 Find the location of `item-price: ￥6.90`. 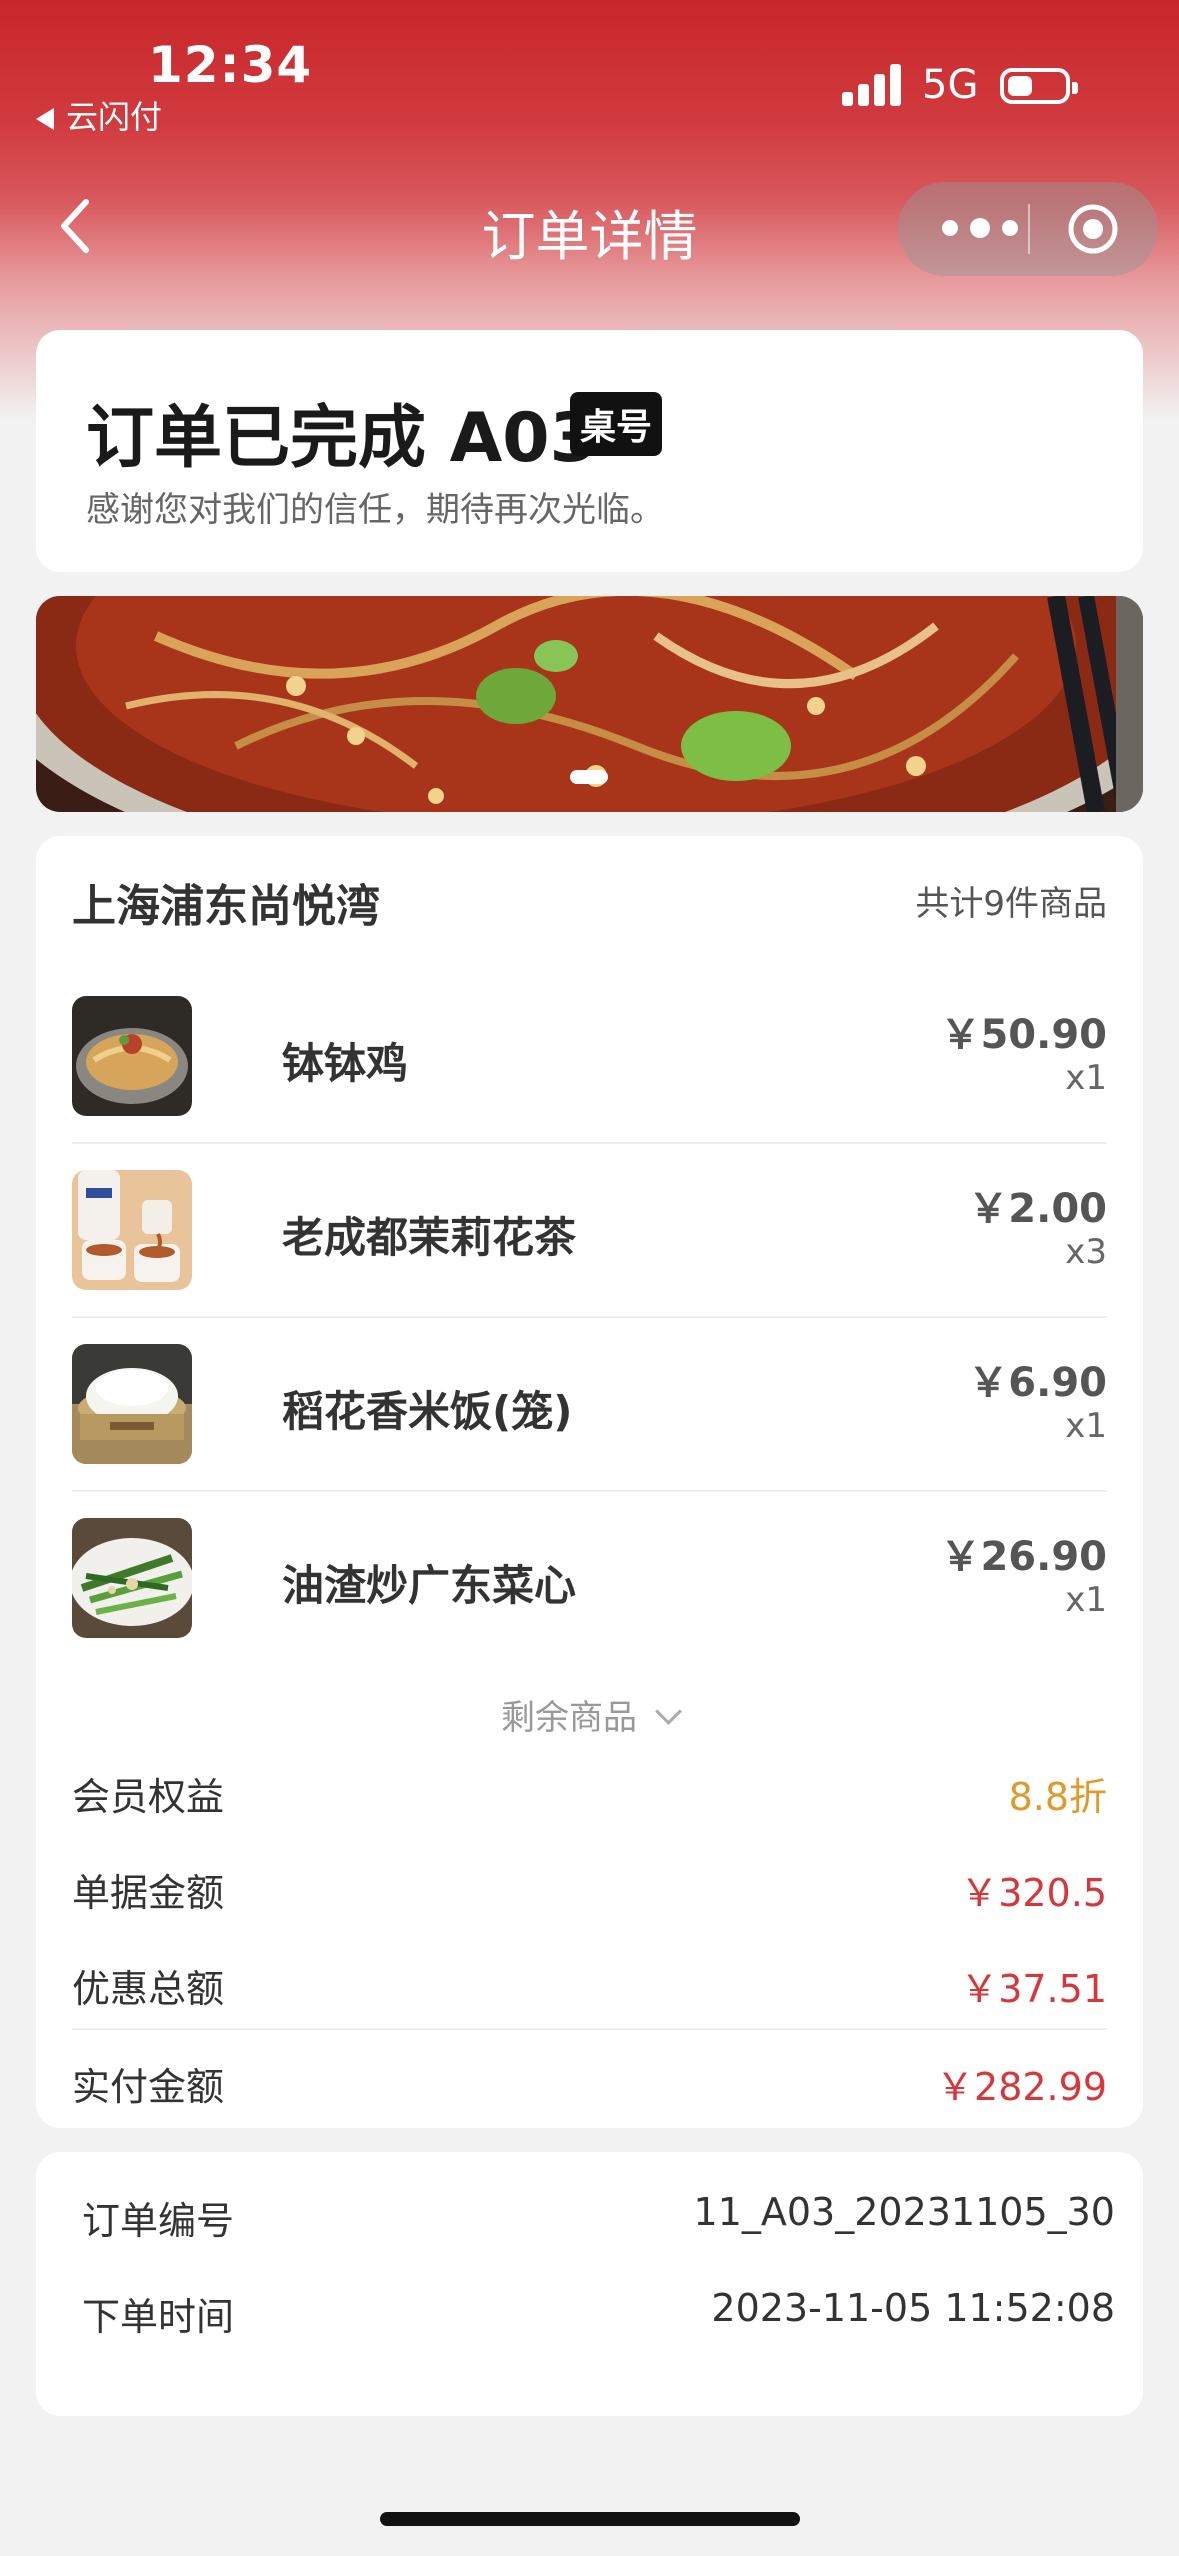

item-price: ￥6.90 is located at coordinates (1037, 1383).